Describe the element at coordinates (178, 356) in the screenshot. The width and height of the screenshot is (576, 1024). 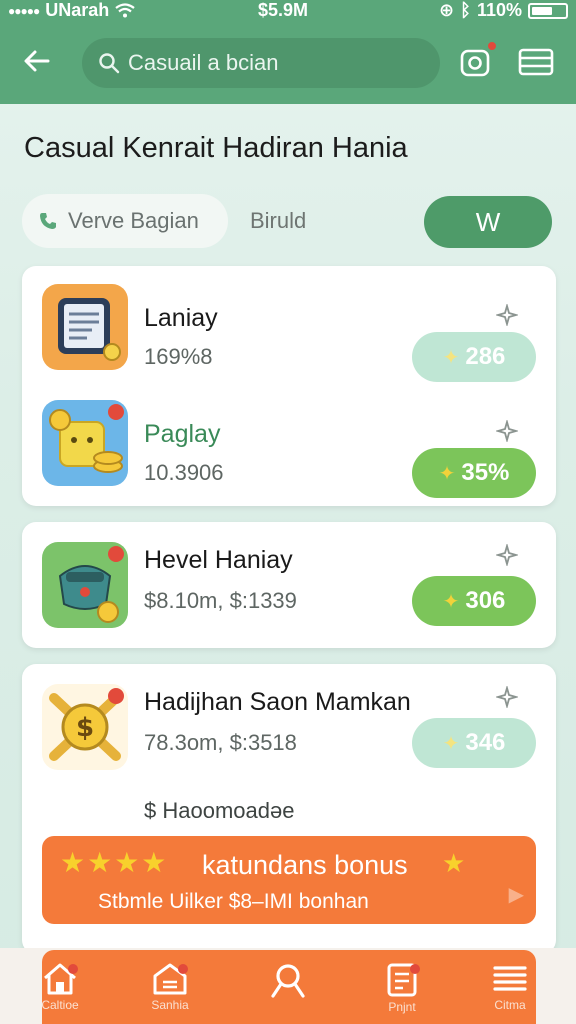
I see `item-value: 169%8` at that location.